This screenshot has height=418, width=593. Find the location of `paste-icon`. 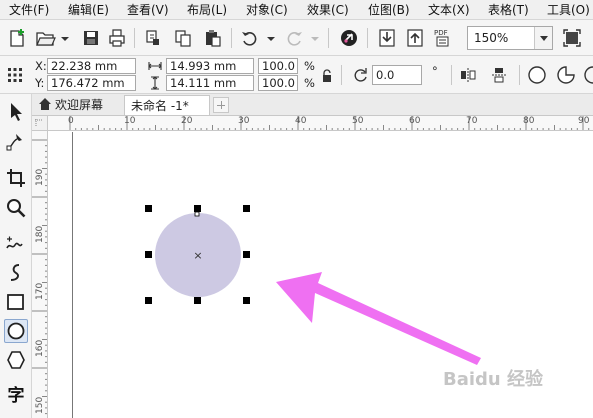

paste-icon is located at coordinates (213, 38).